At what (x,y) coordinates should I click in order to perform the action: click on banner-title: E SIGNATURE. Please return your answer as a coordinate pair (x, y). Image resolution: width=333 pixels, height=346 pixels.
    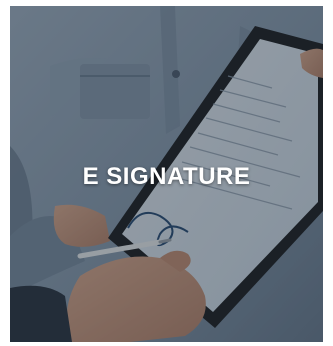
    Looking at the image, I should click on (166, 176).